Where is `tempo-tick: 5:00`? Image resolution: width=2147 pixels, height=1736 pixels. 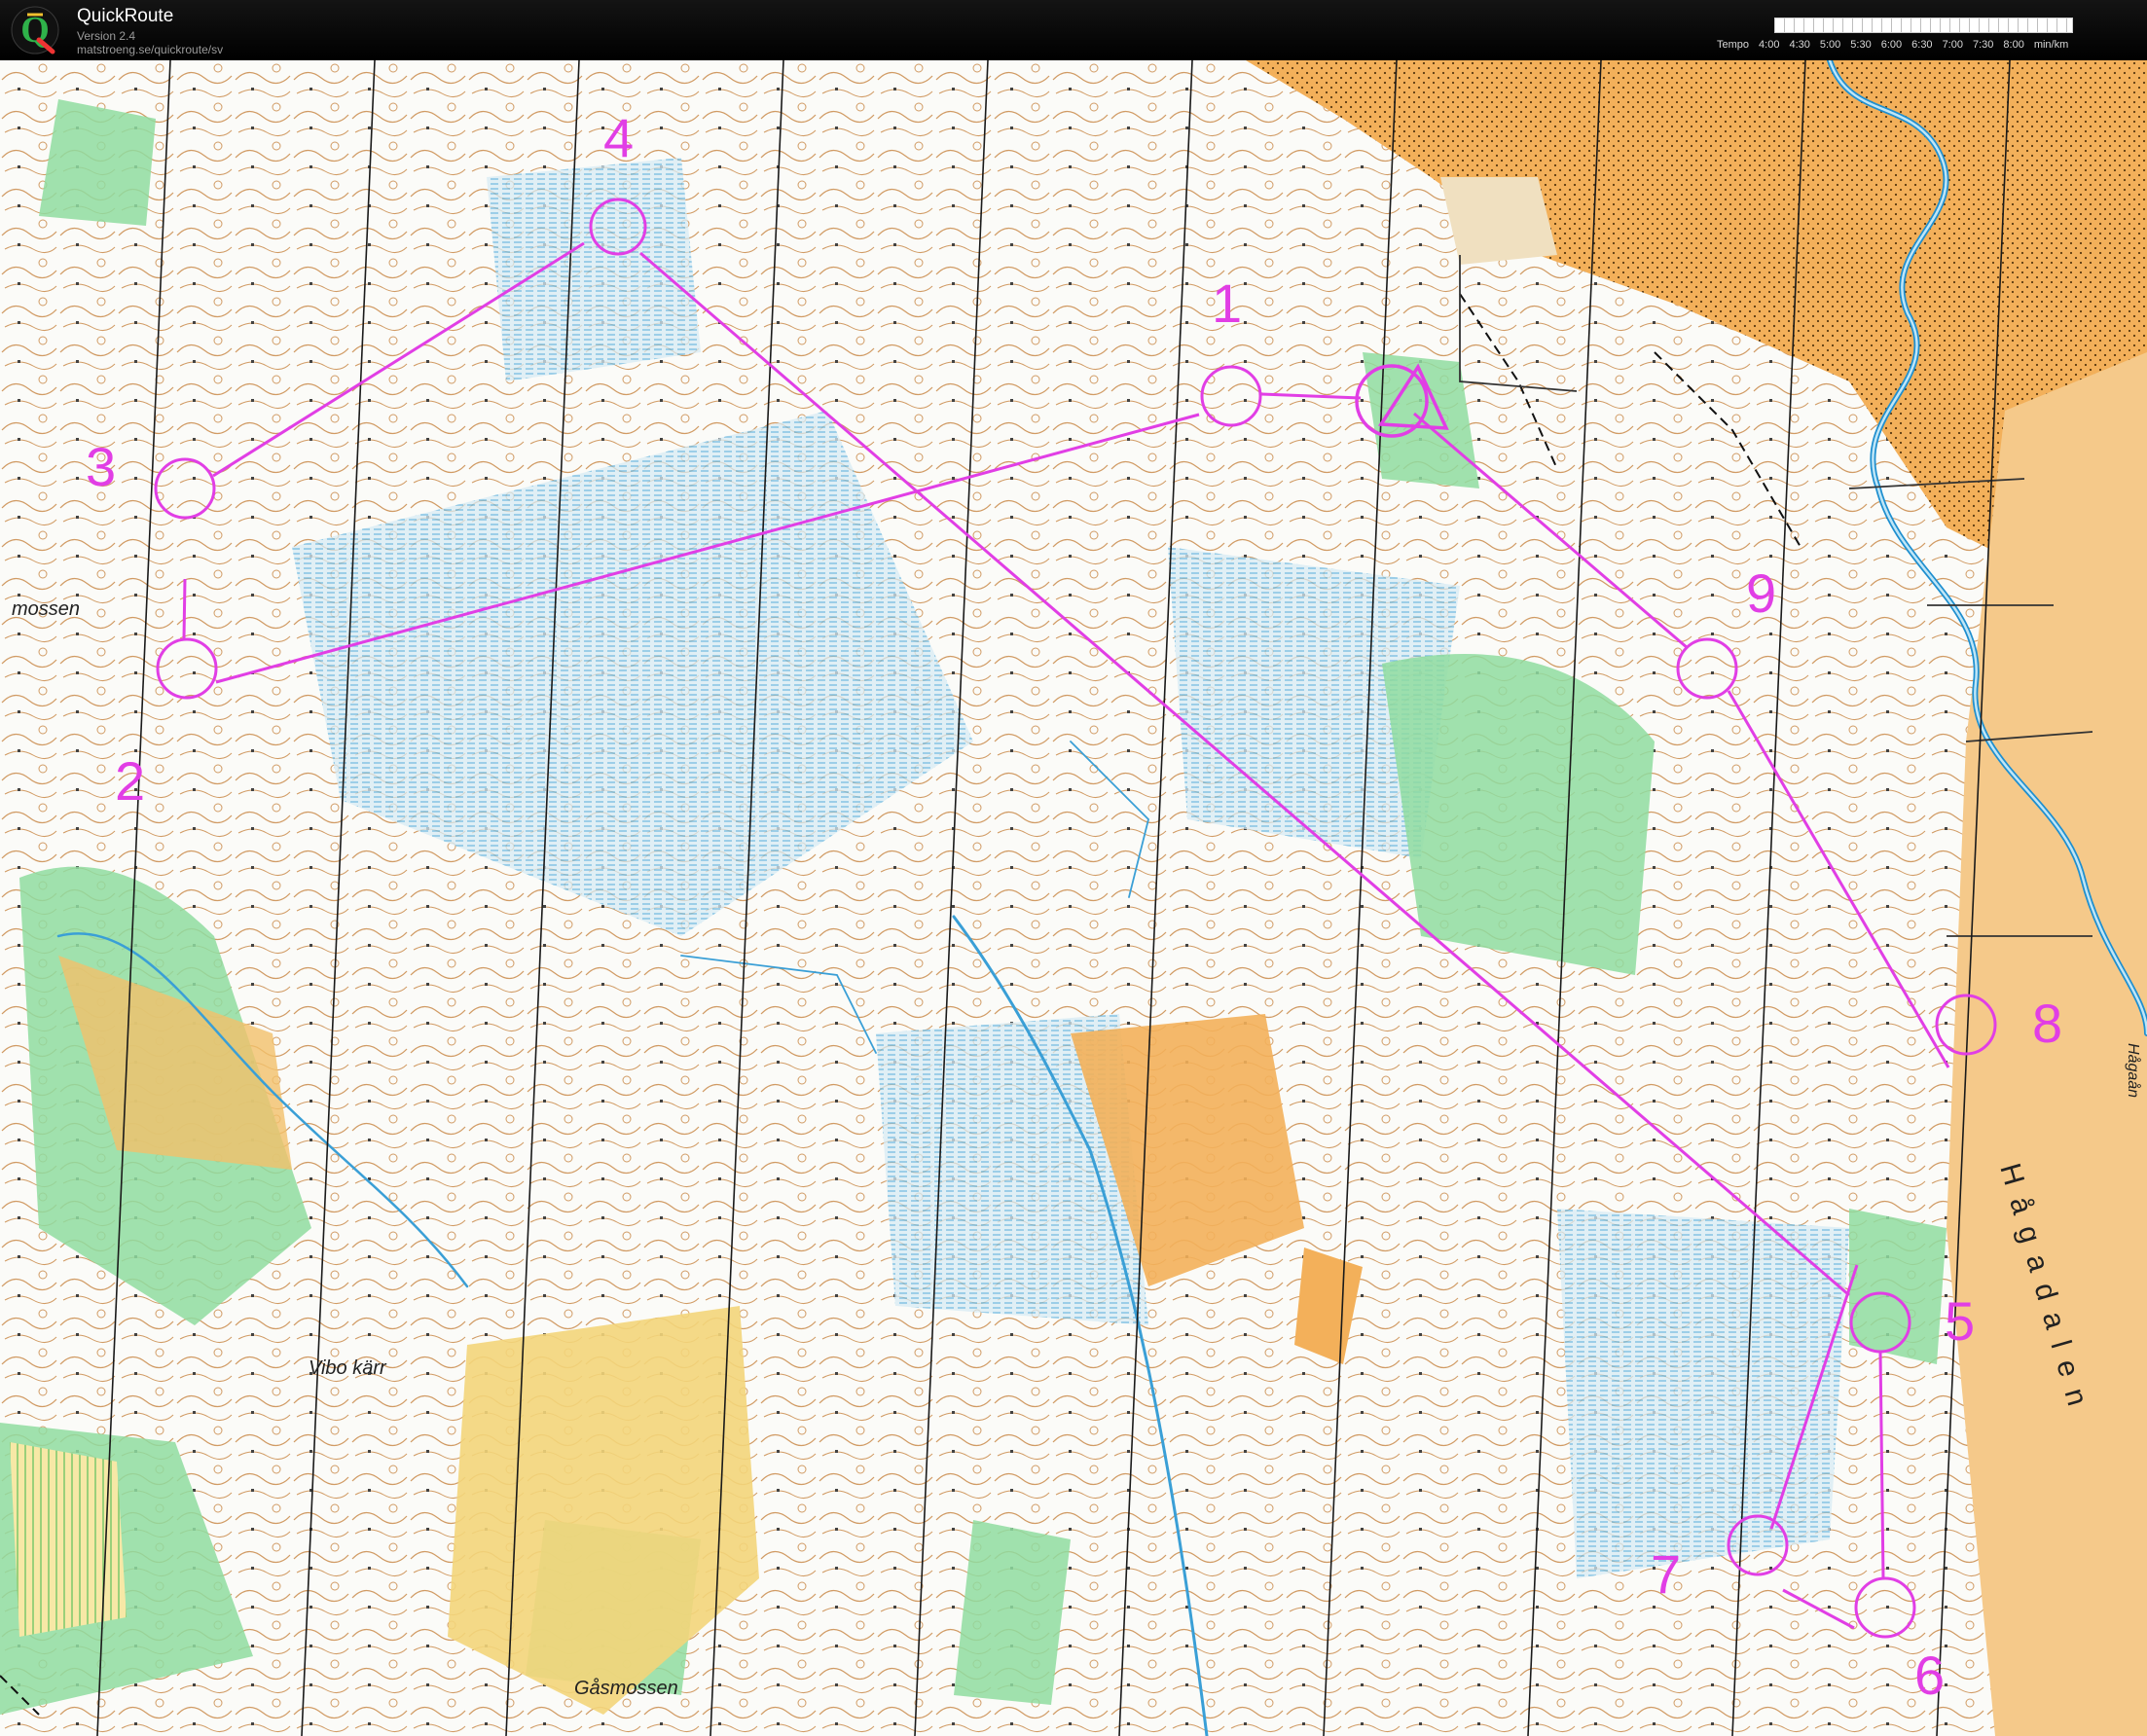 tempo-tick: 5:00 is located at coordinates (1830, 45).